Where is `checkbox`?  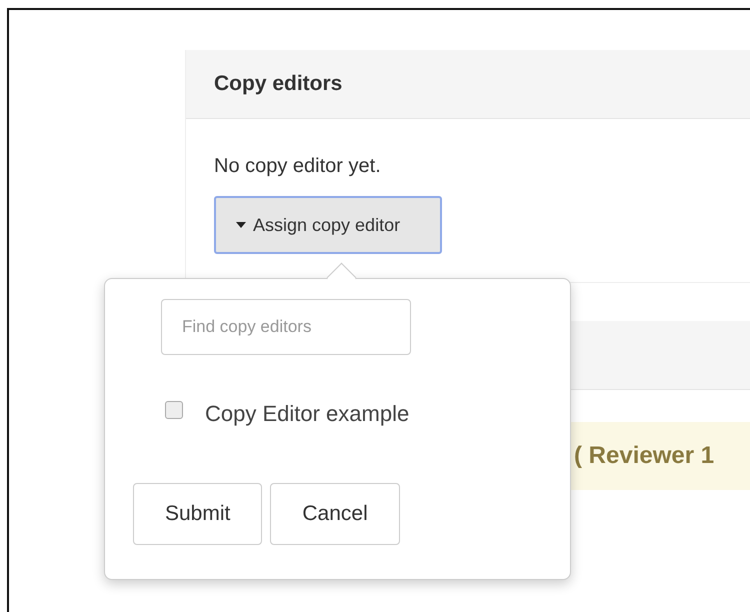 checkbox is located at coordinates (174, 410).